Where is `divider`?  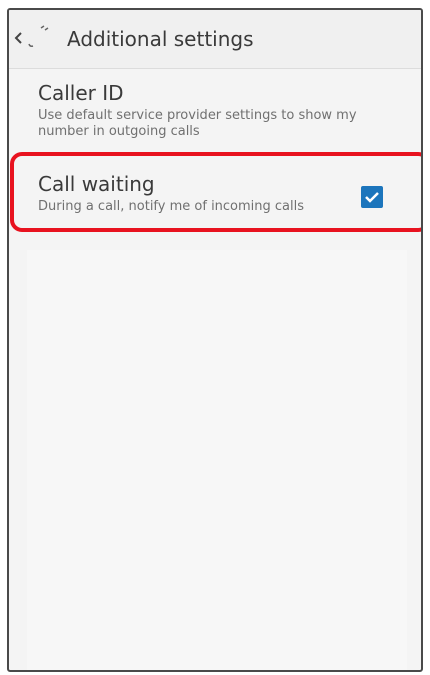 divider is located at coordinates (215, 153).